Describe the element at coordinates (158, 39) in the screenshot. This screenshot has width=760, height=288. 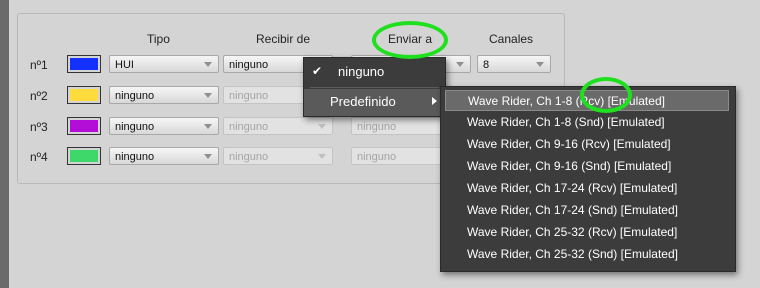
I see `column-header-tipo: Tipo` at that location.